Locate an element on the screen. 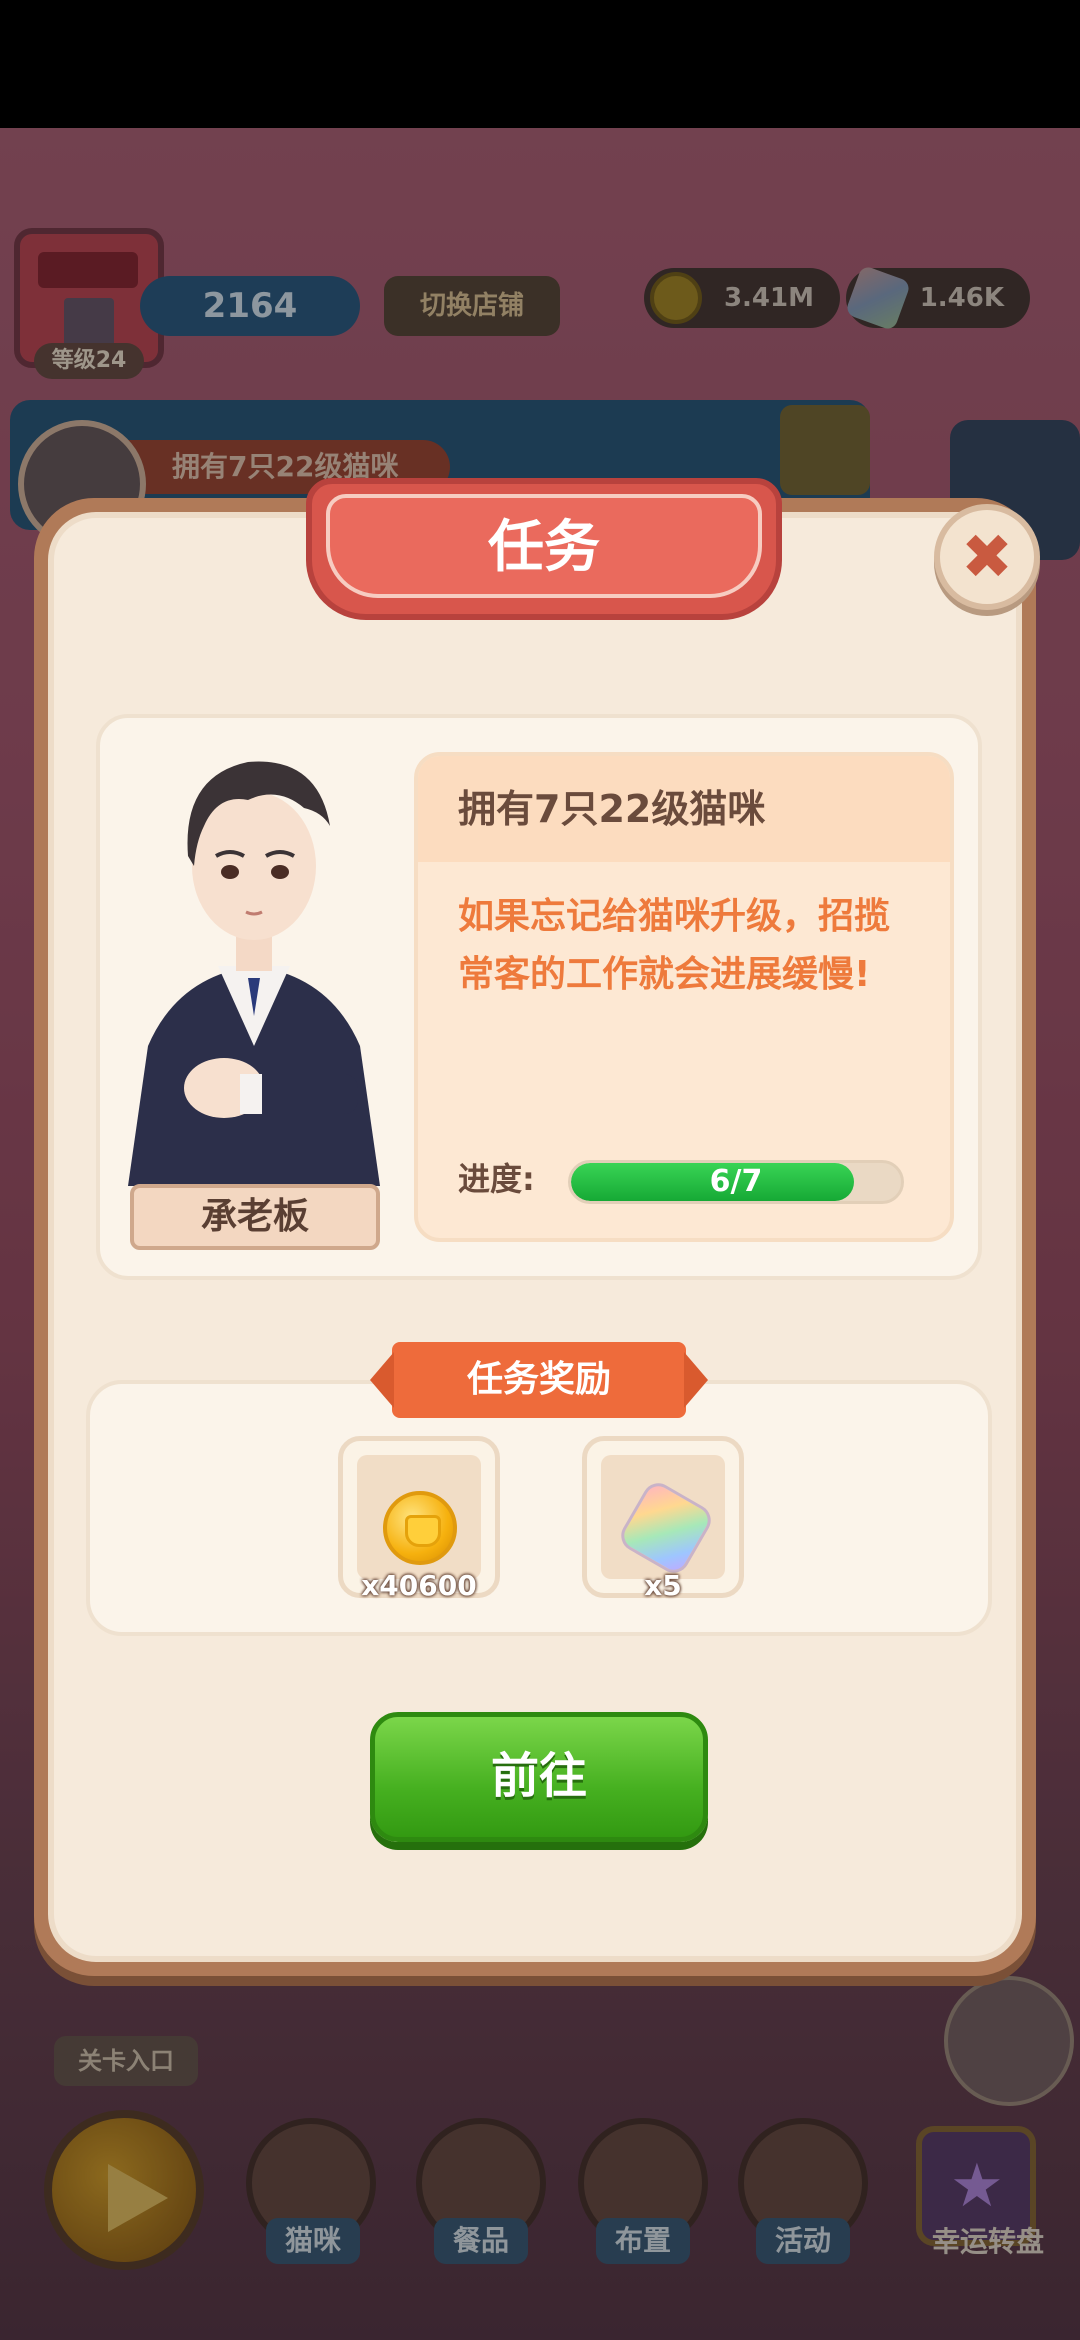 The image size is (1080, 2340). coin-icon is located at coordinates (420, 1528).